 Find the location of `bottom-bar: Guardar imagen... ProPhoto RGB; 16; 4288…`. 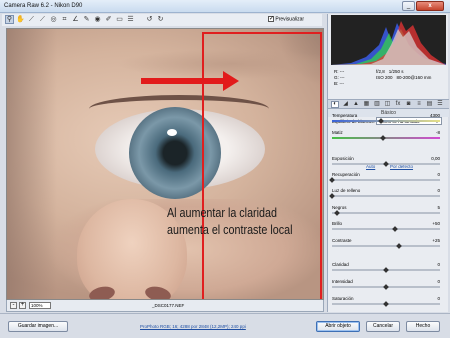

bottom-bar: Guardar imagen... ProPhoto RGB; 16; 4288… is located at coordinates (225, 325).